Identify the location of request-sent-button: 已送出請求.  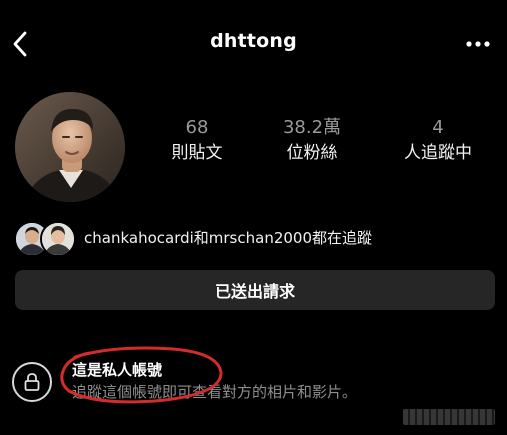
(255, 290).